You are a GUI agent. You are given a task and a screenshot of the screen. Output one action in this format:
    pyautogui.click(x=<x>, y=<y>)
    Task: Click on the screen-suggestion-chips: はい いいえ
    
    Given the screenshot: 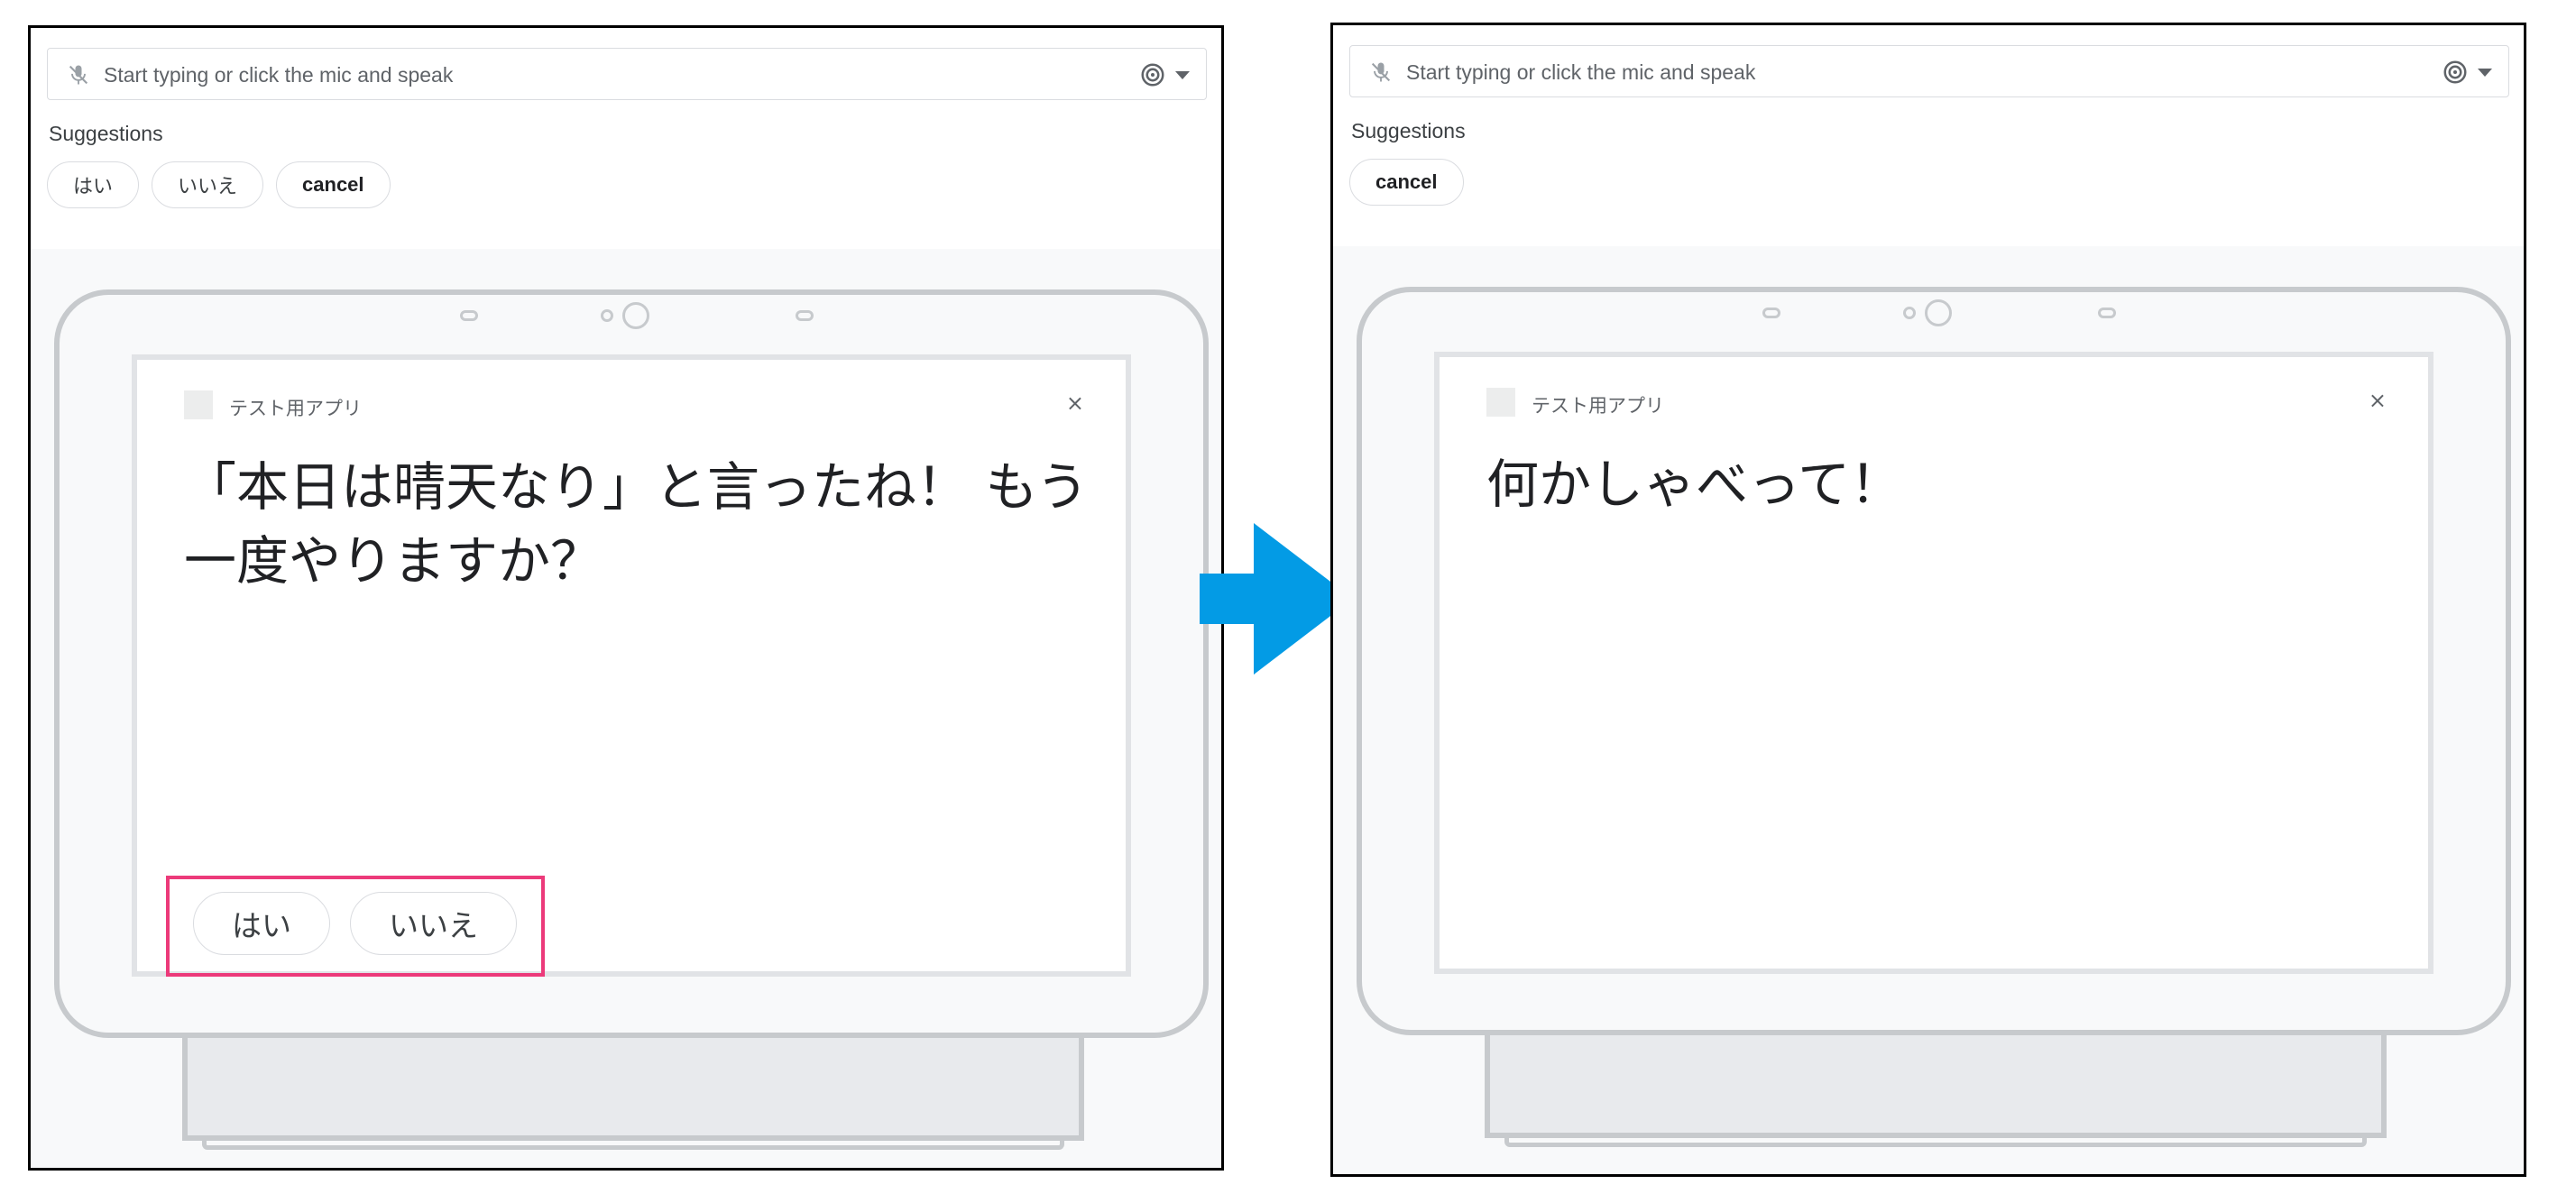 What is the action you would take?
    pyautogui.click(x=355, y=923)
    